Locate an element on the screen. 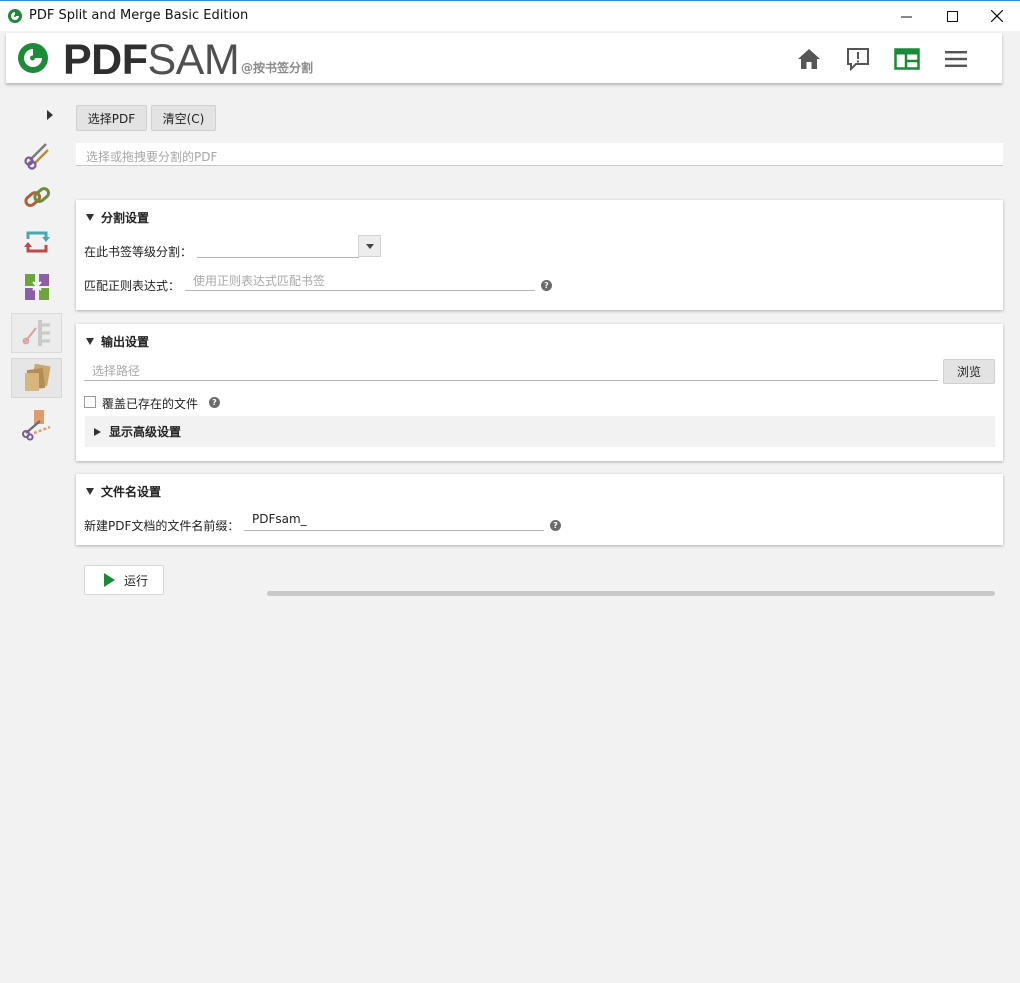 The height and width of the screenshot is (983, 1020). rotate-icon is located at coordinates (36, 242).